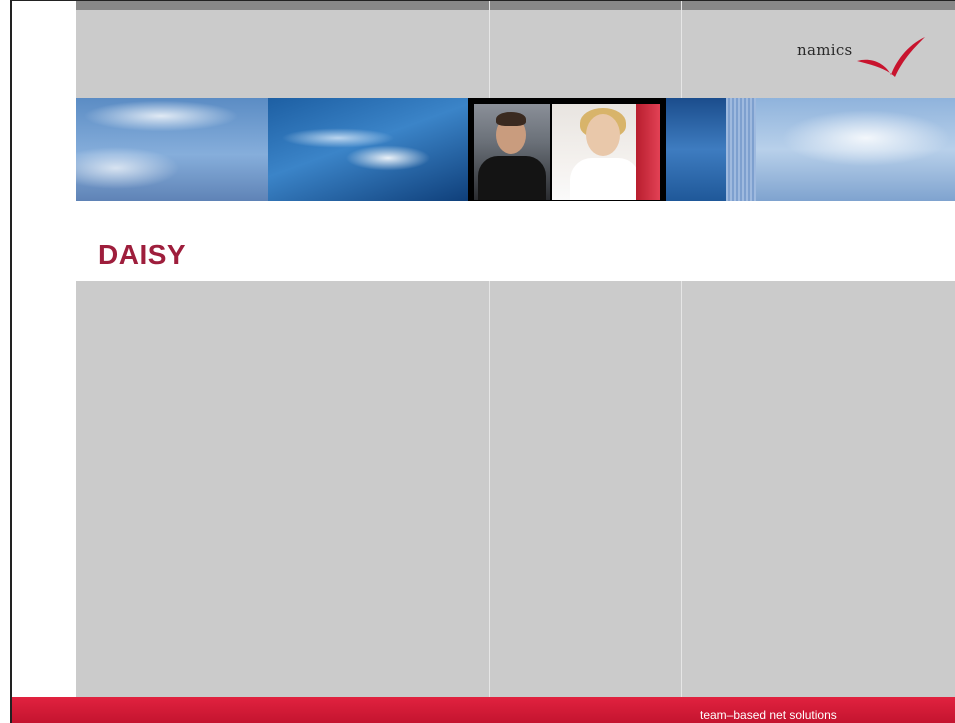  What do you see at coordinates (696, 149) in the screenshot?
I see `water-image` at bounding box center [696, 149].